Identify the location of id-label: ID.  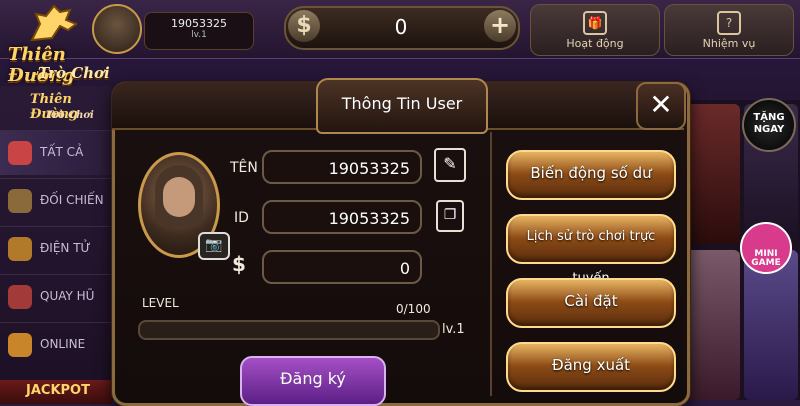
(241, 218).